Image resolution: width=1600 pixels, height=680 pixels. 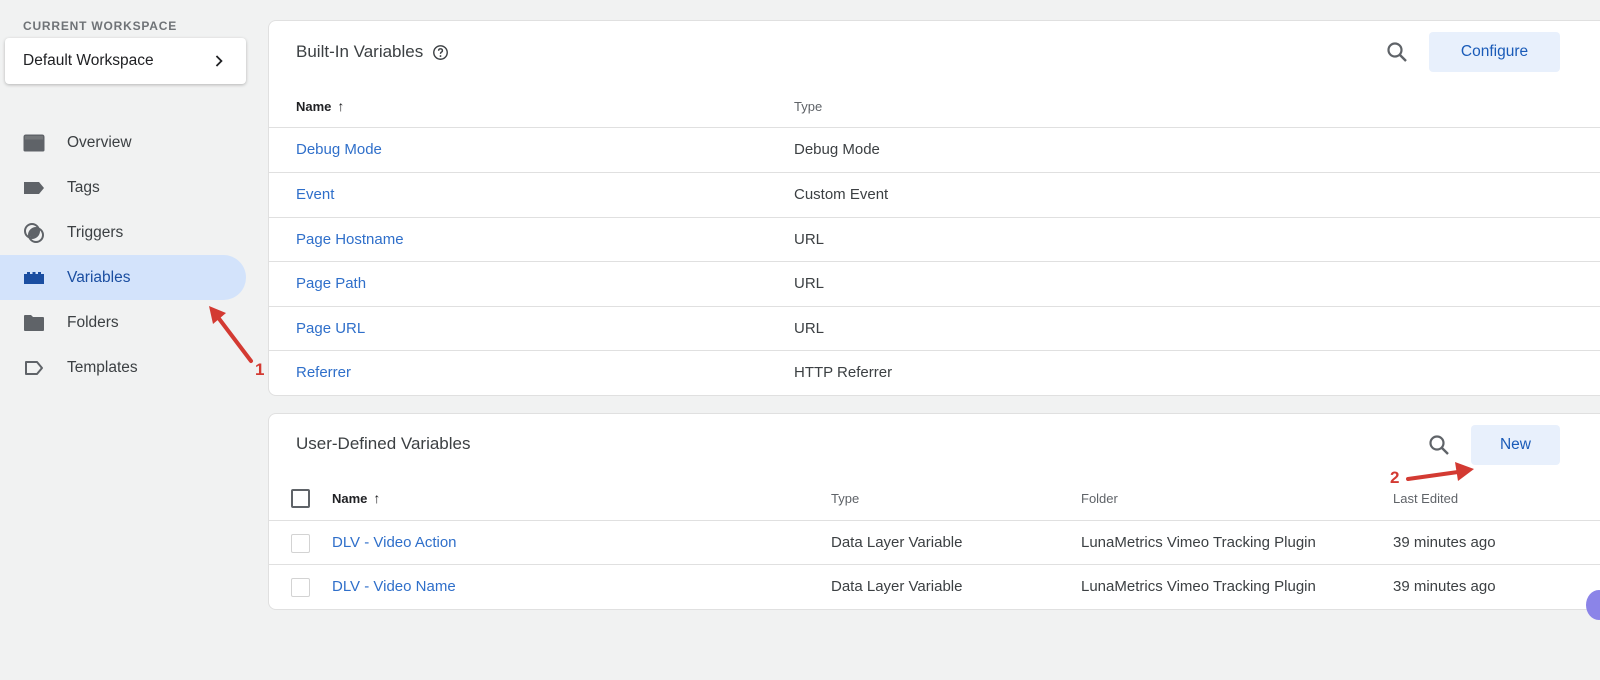 I want to click on annotation-step-1: 1, so click(x=260, y=369).